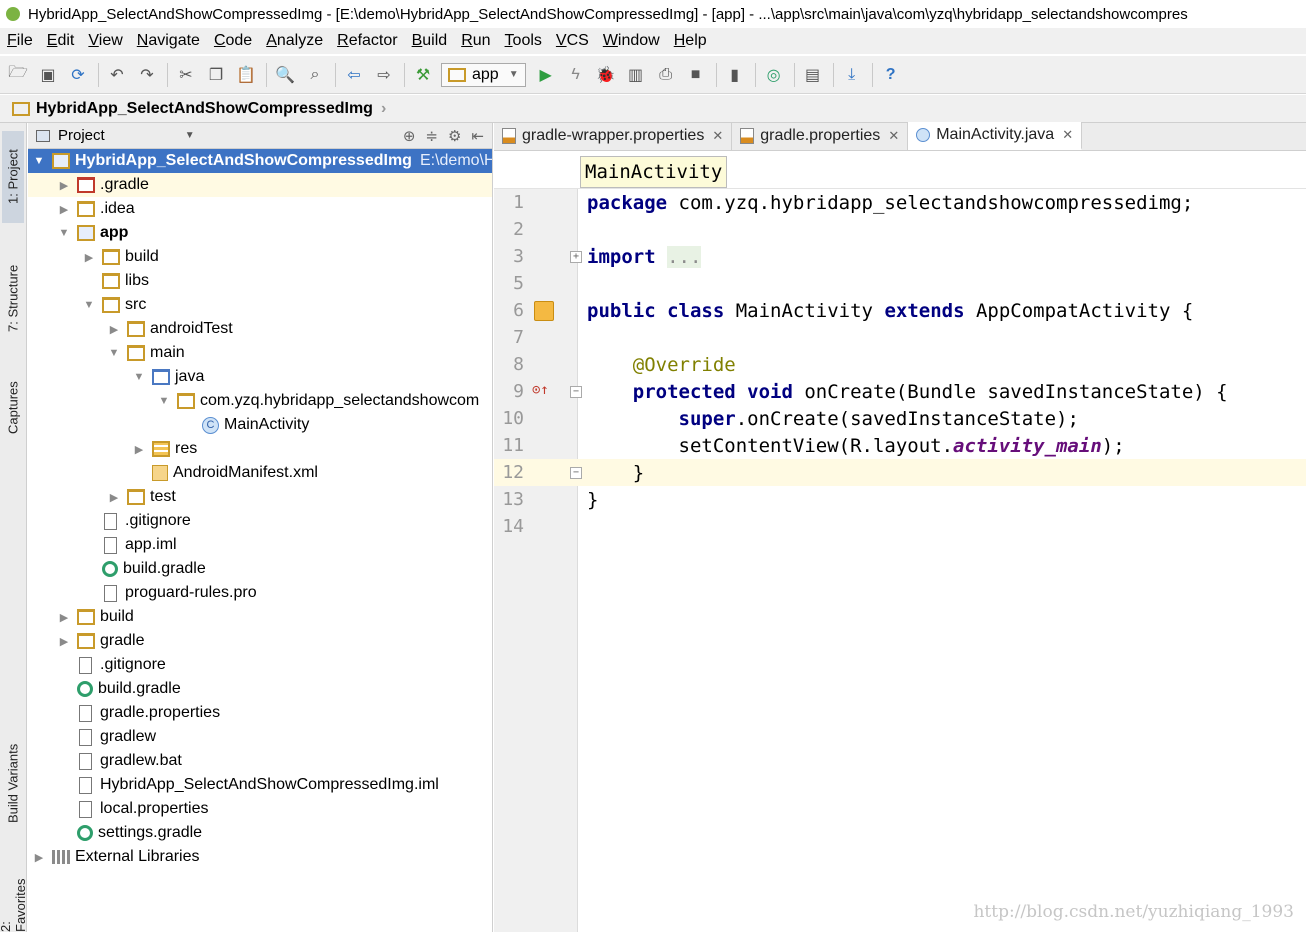 This screenshot has height=932, width=1306. Describe the element at coordinates (483, 74) in the screenshot. I see `run-configuration-select: app ▼` at that location.